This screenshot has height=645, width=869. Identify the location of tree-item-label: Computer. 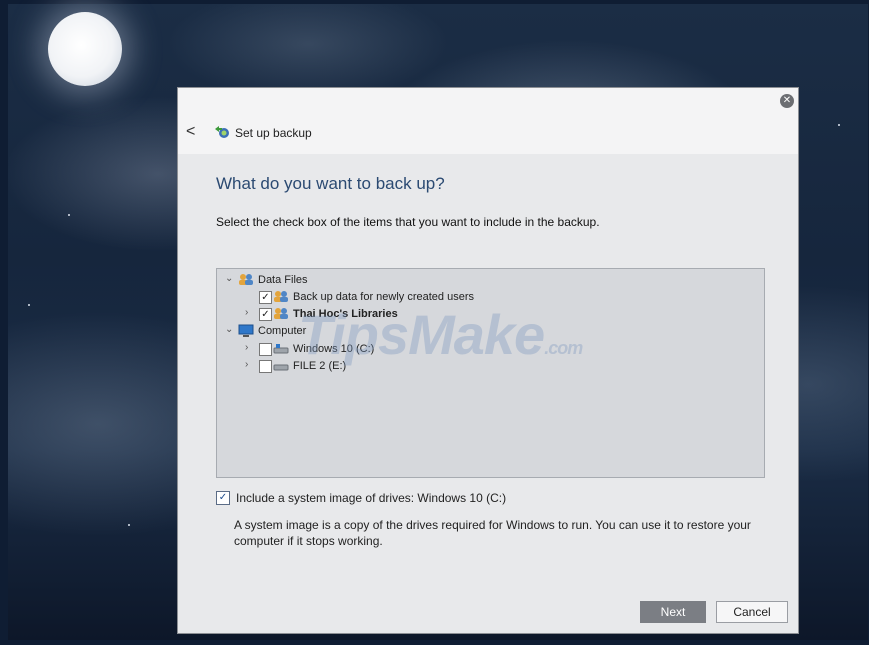
(282, 331).